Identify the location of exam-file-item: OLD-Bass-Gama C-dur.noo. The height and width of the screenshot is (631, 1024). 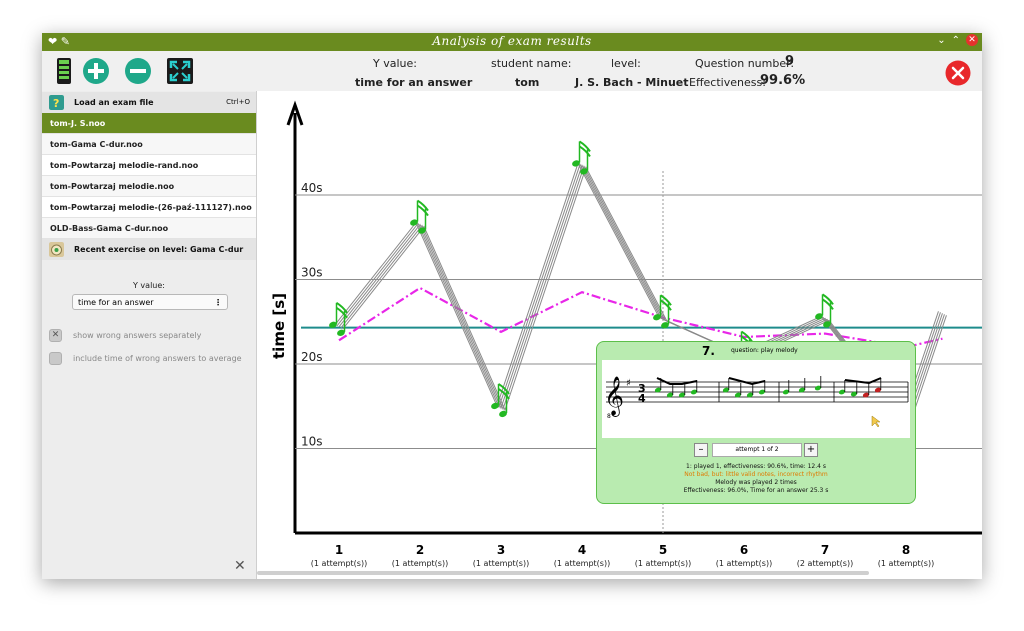
(149, 228).